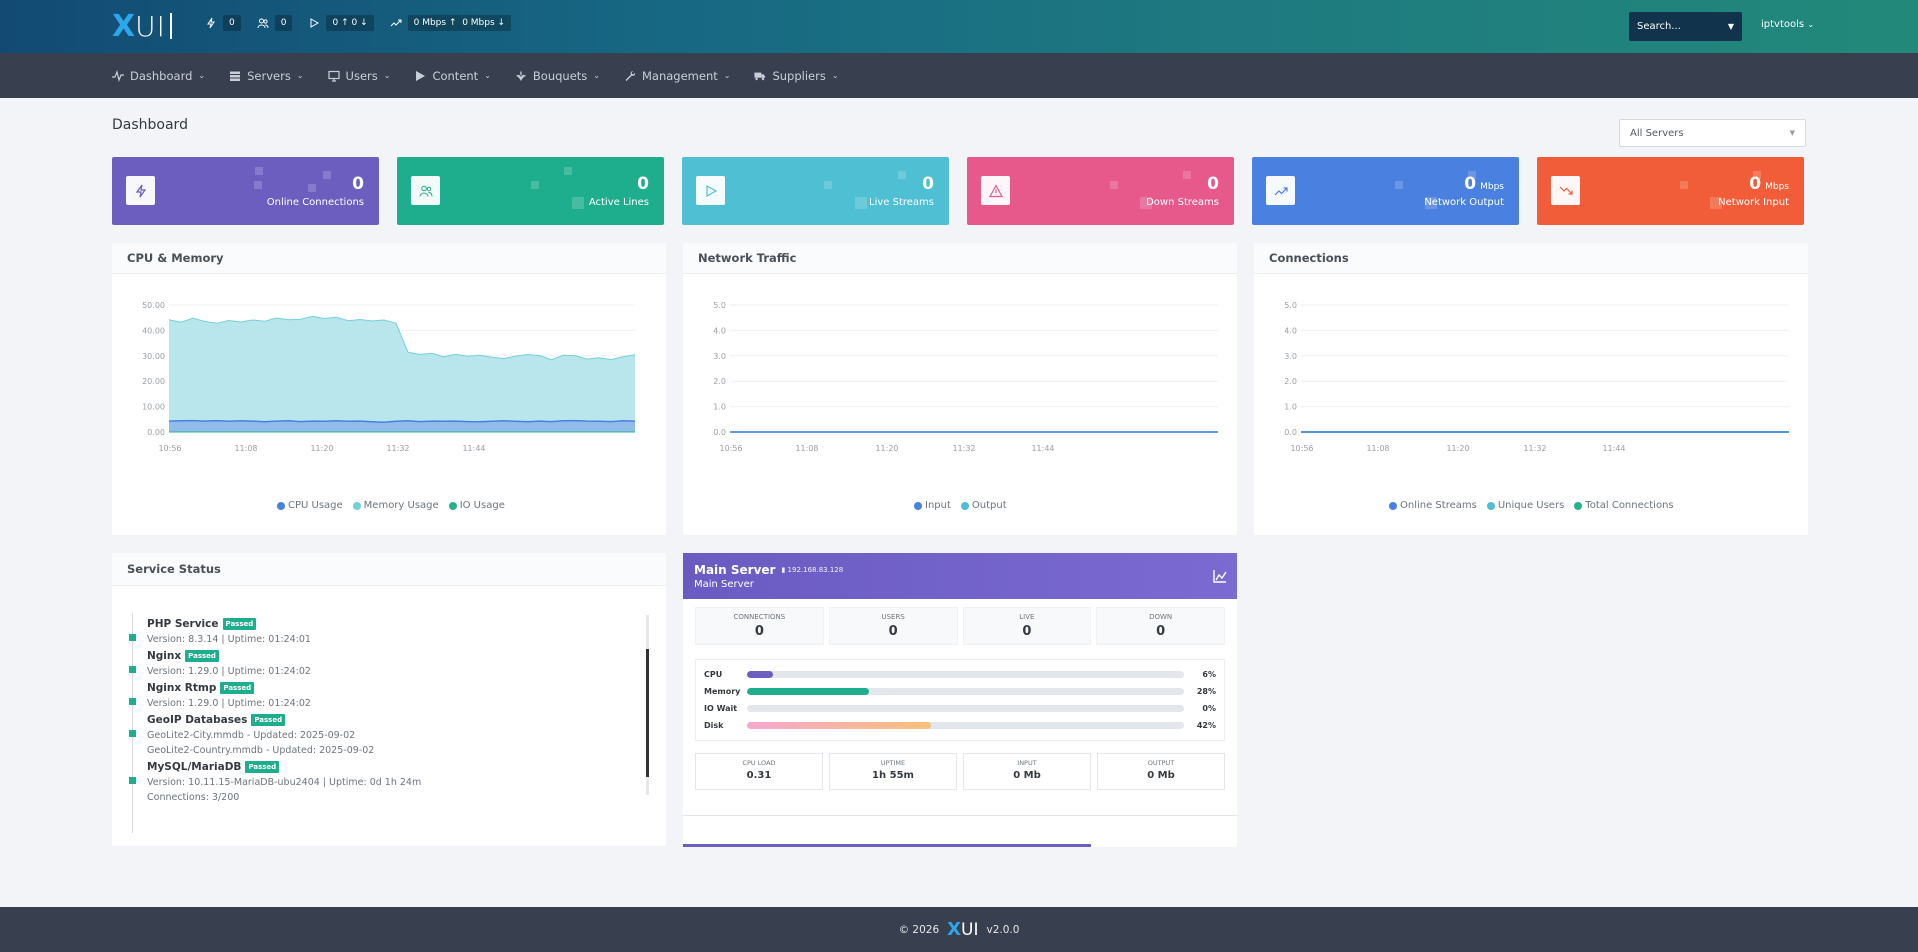 This screenshot has width=1918, height=952. Describe the element at coordinates (735, 570) in the screenshot. I see `server-name: Main Server` at that location.